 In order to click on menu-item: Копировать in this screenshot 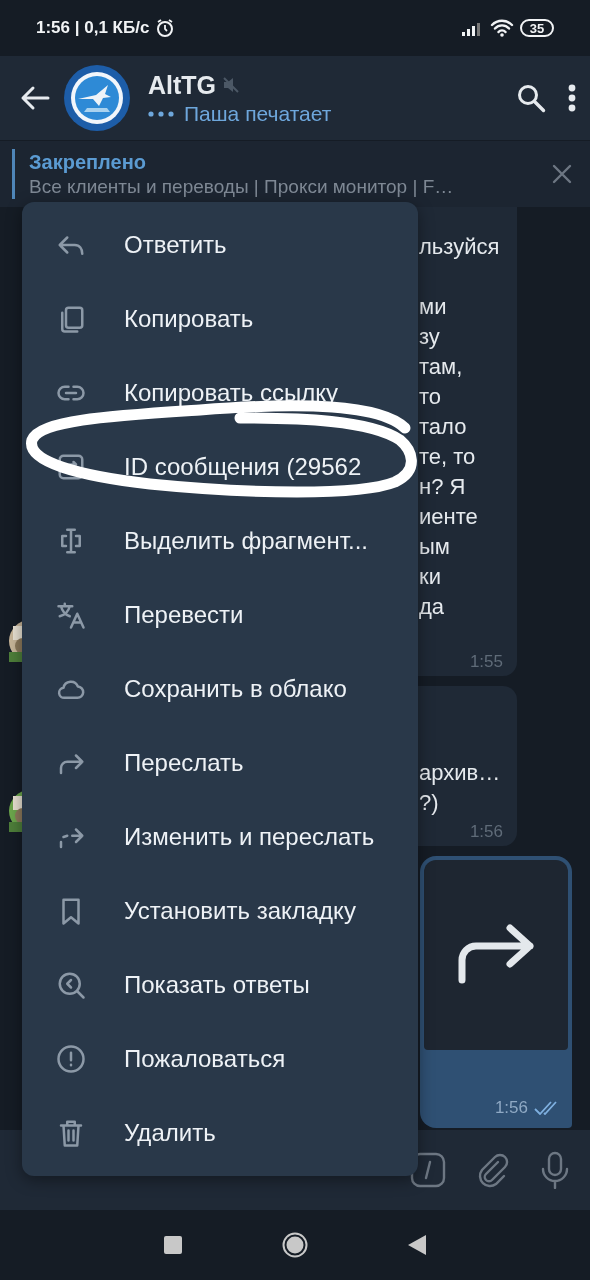, I will do `click(220, 319)`.